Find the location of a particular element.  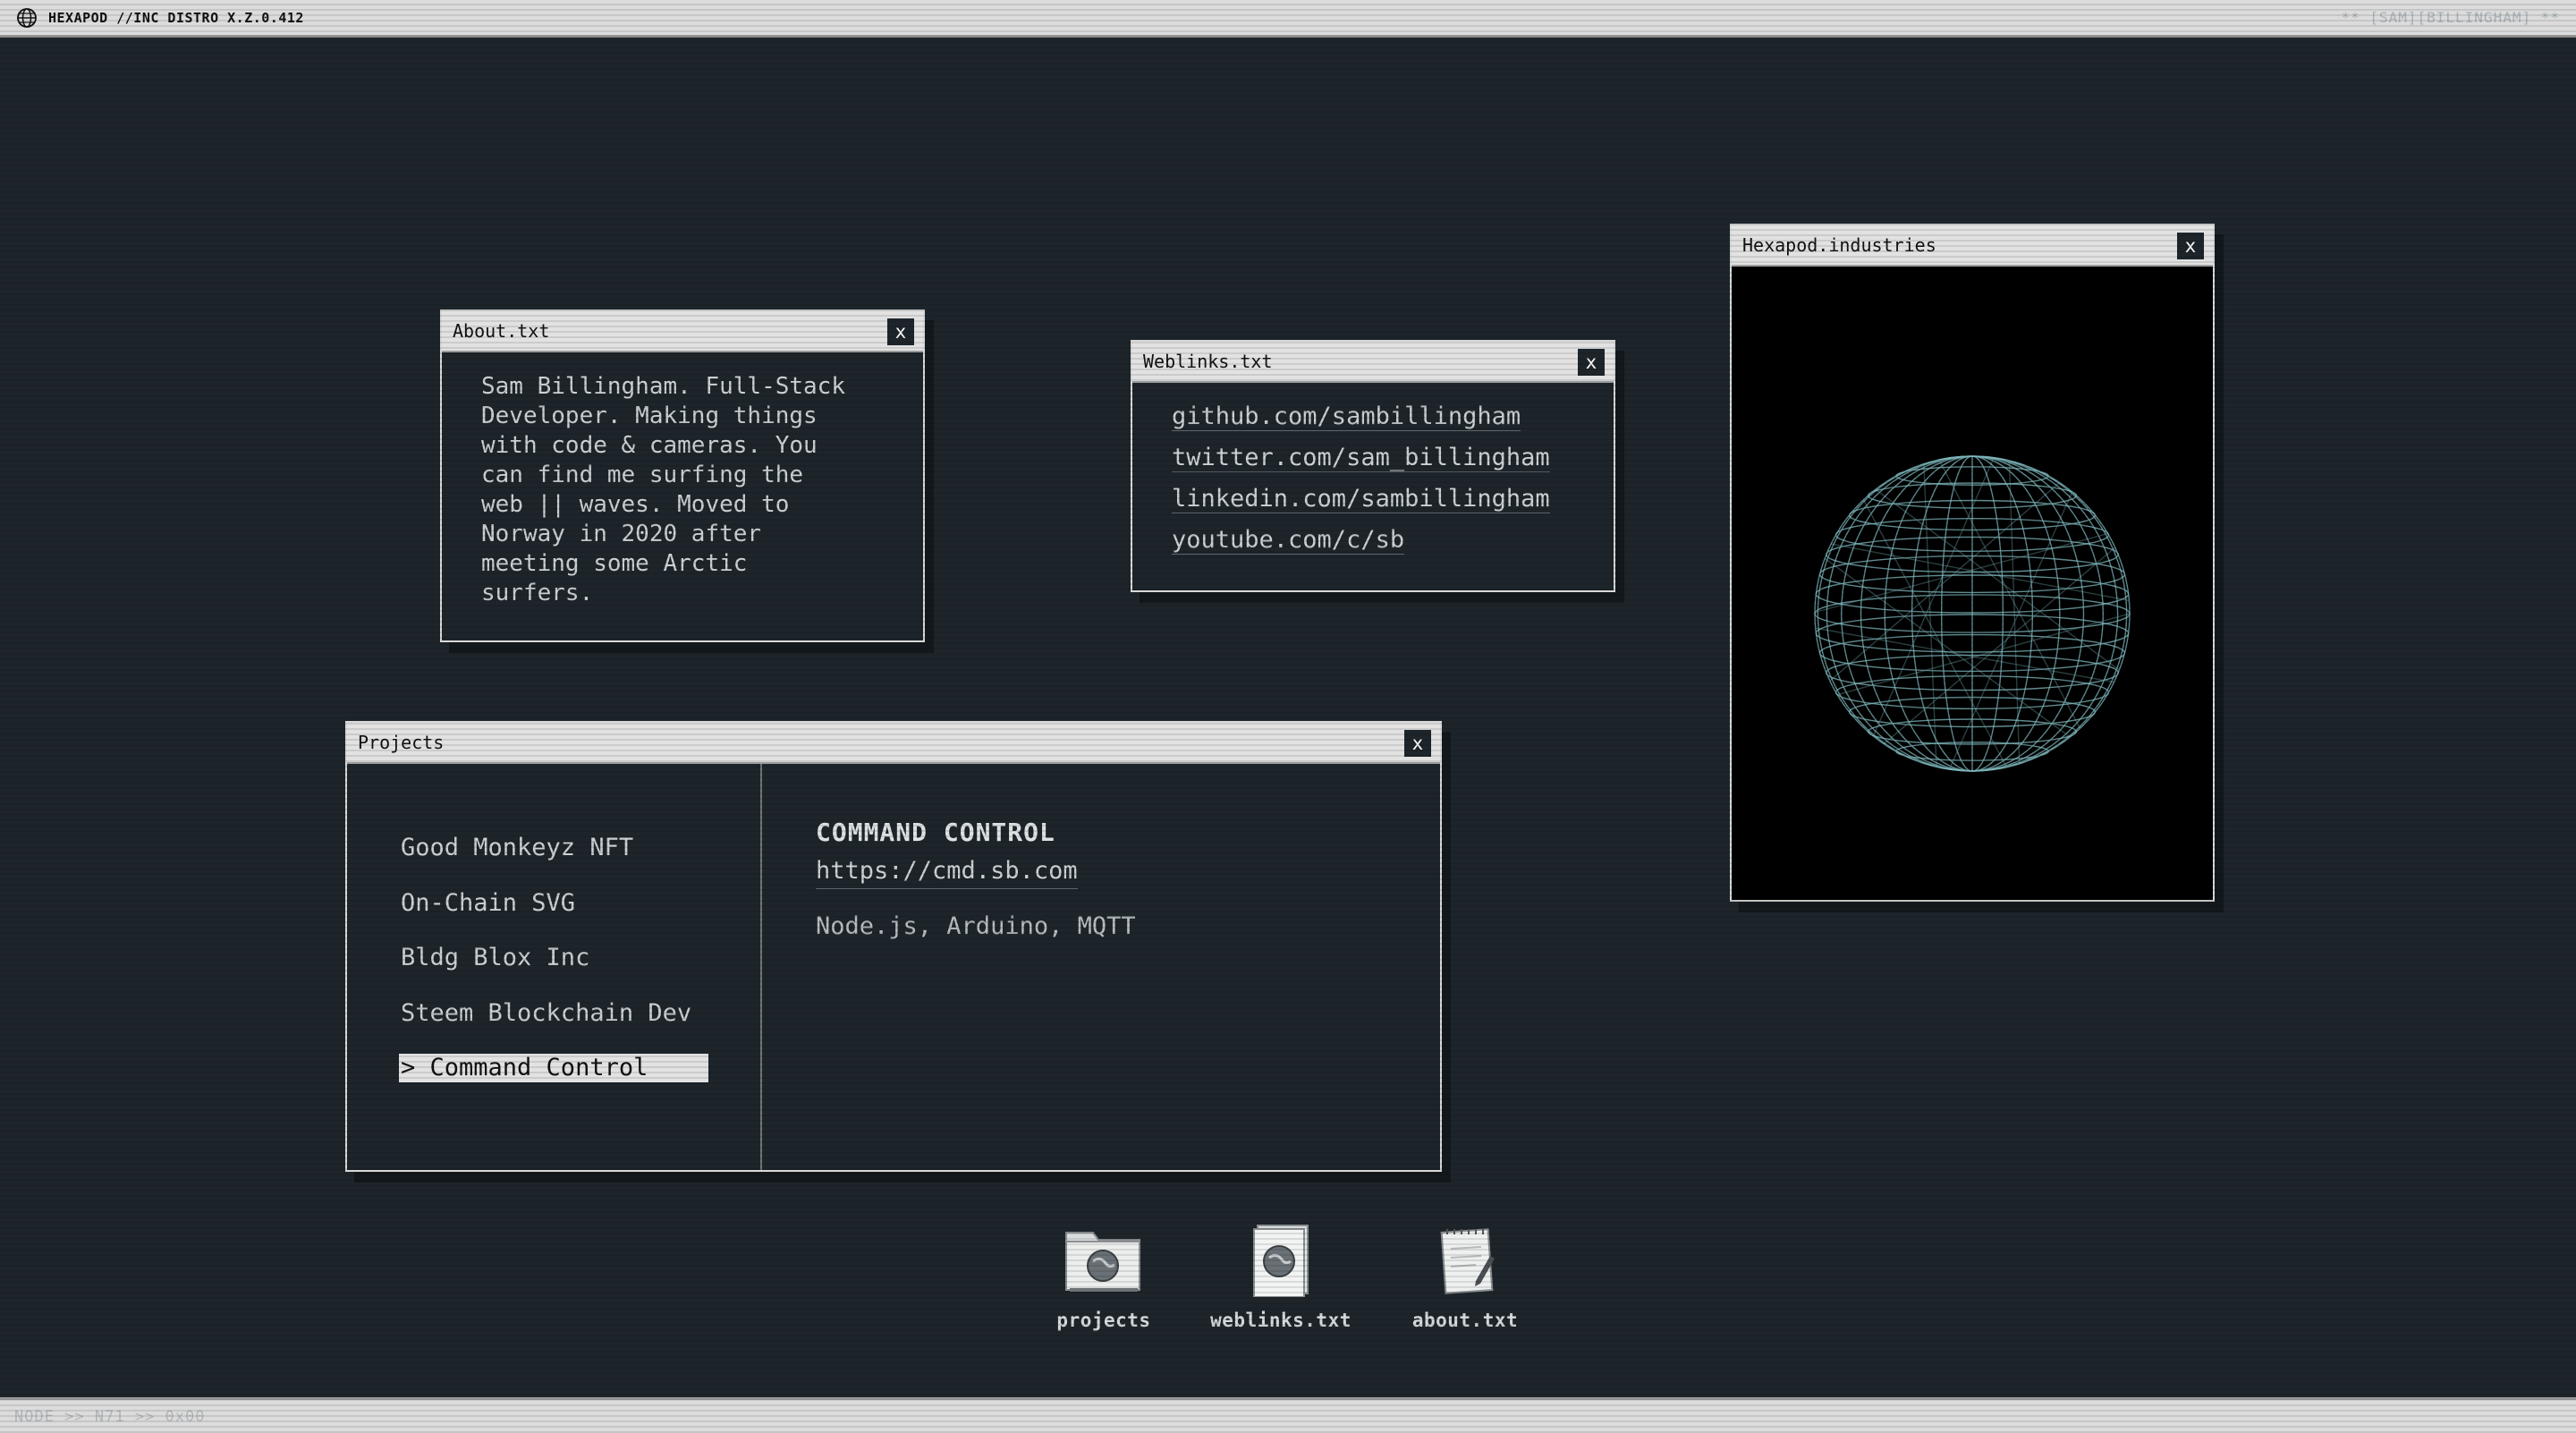

project-stack: Node.js, Arduino, MQTT is located at coordinates (976, 926).